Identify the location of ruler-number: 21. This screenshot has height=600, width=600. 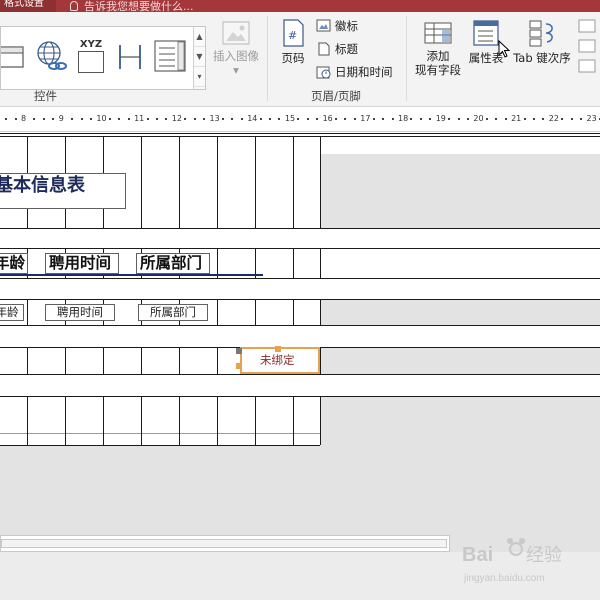
(516, 118).